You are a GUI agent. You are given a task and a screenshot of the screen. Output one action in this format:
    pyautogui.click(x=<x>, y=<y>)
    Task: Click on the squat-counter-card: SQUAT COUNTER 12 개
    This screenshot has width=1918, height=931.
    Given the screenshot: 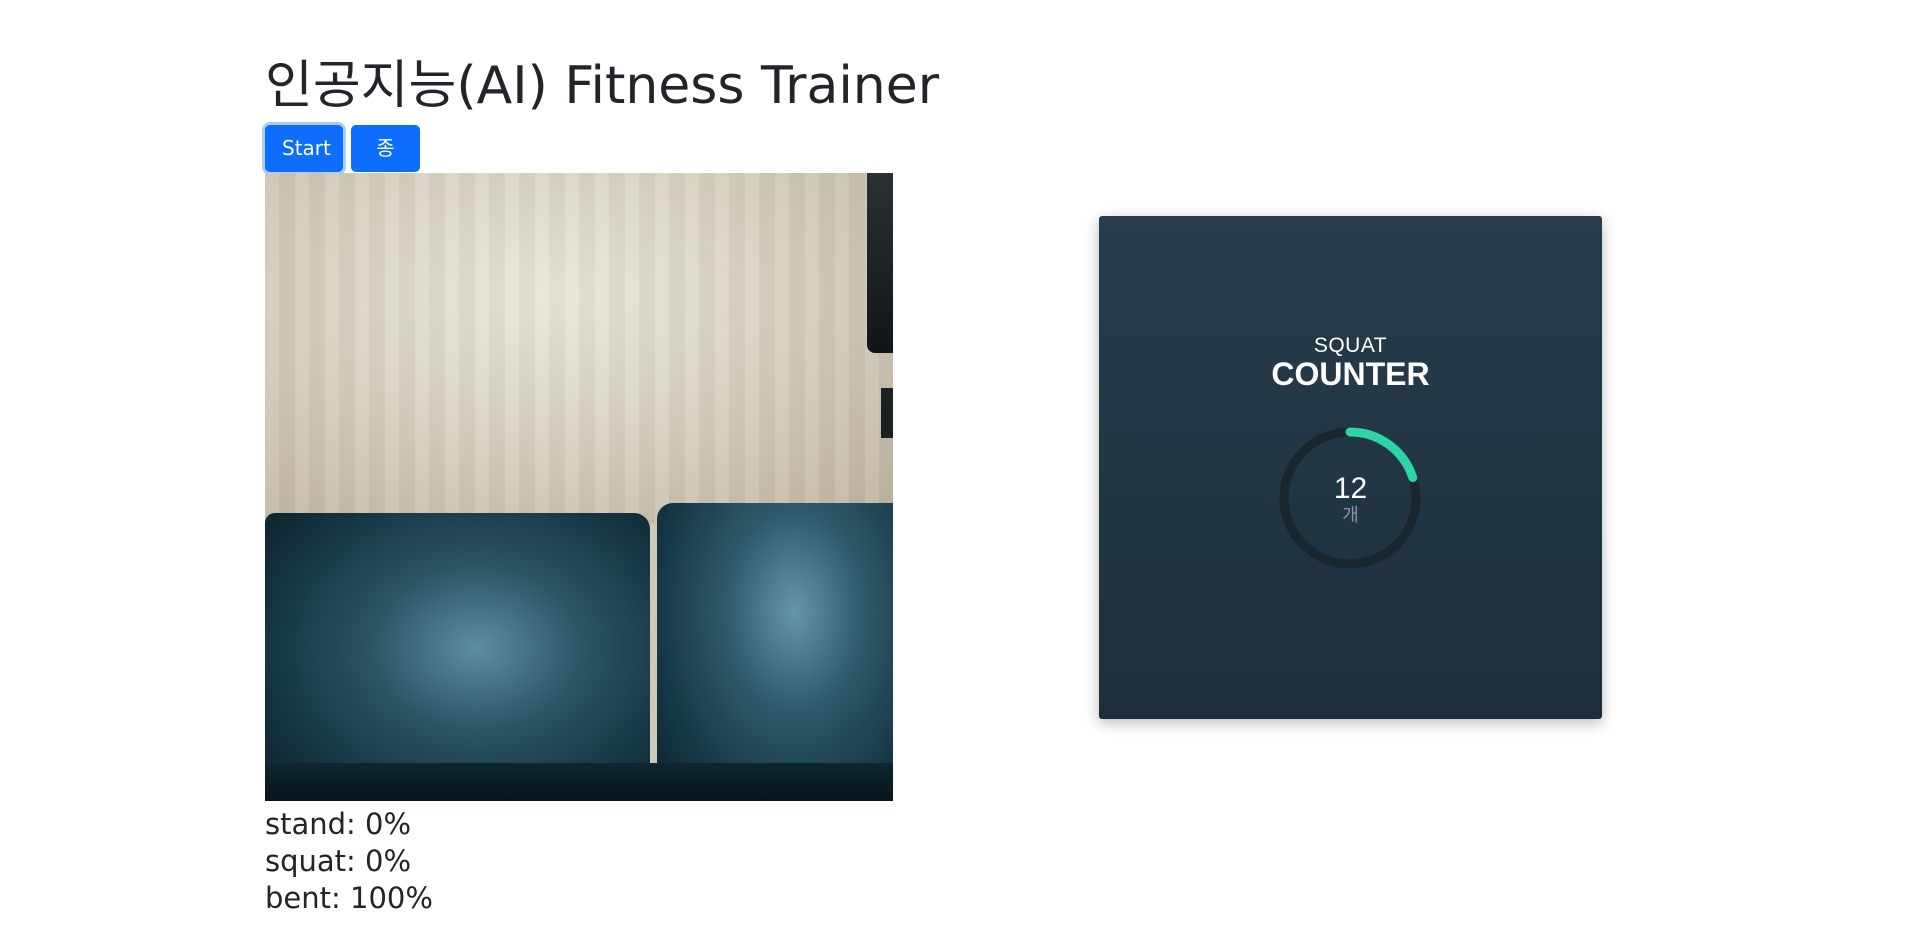 What is the action you would take?
    pyautogui.click(x=1350, y=467)
    